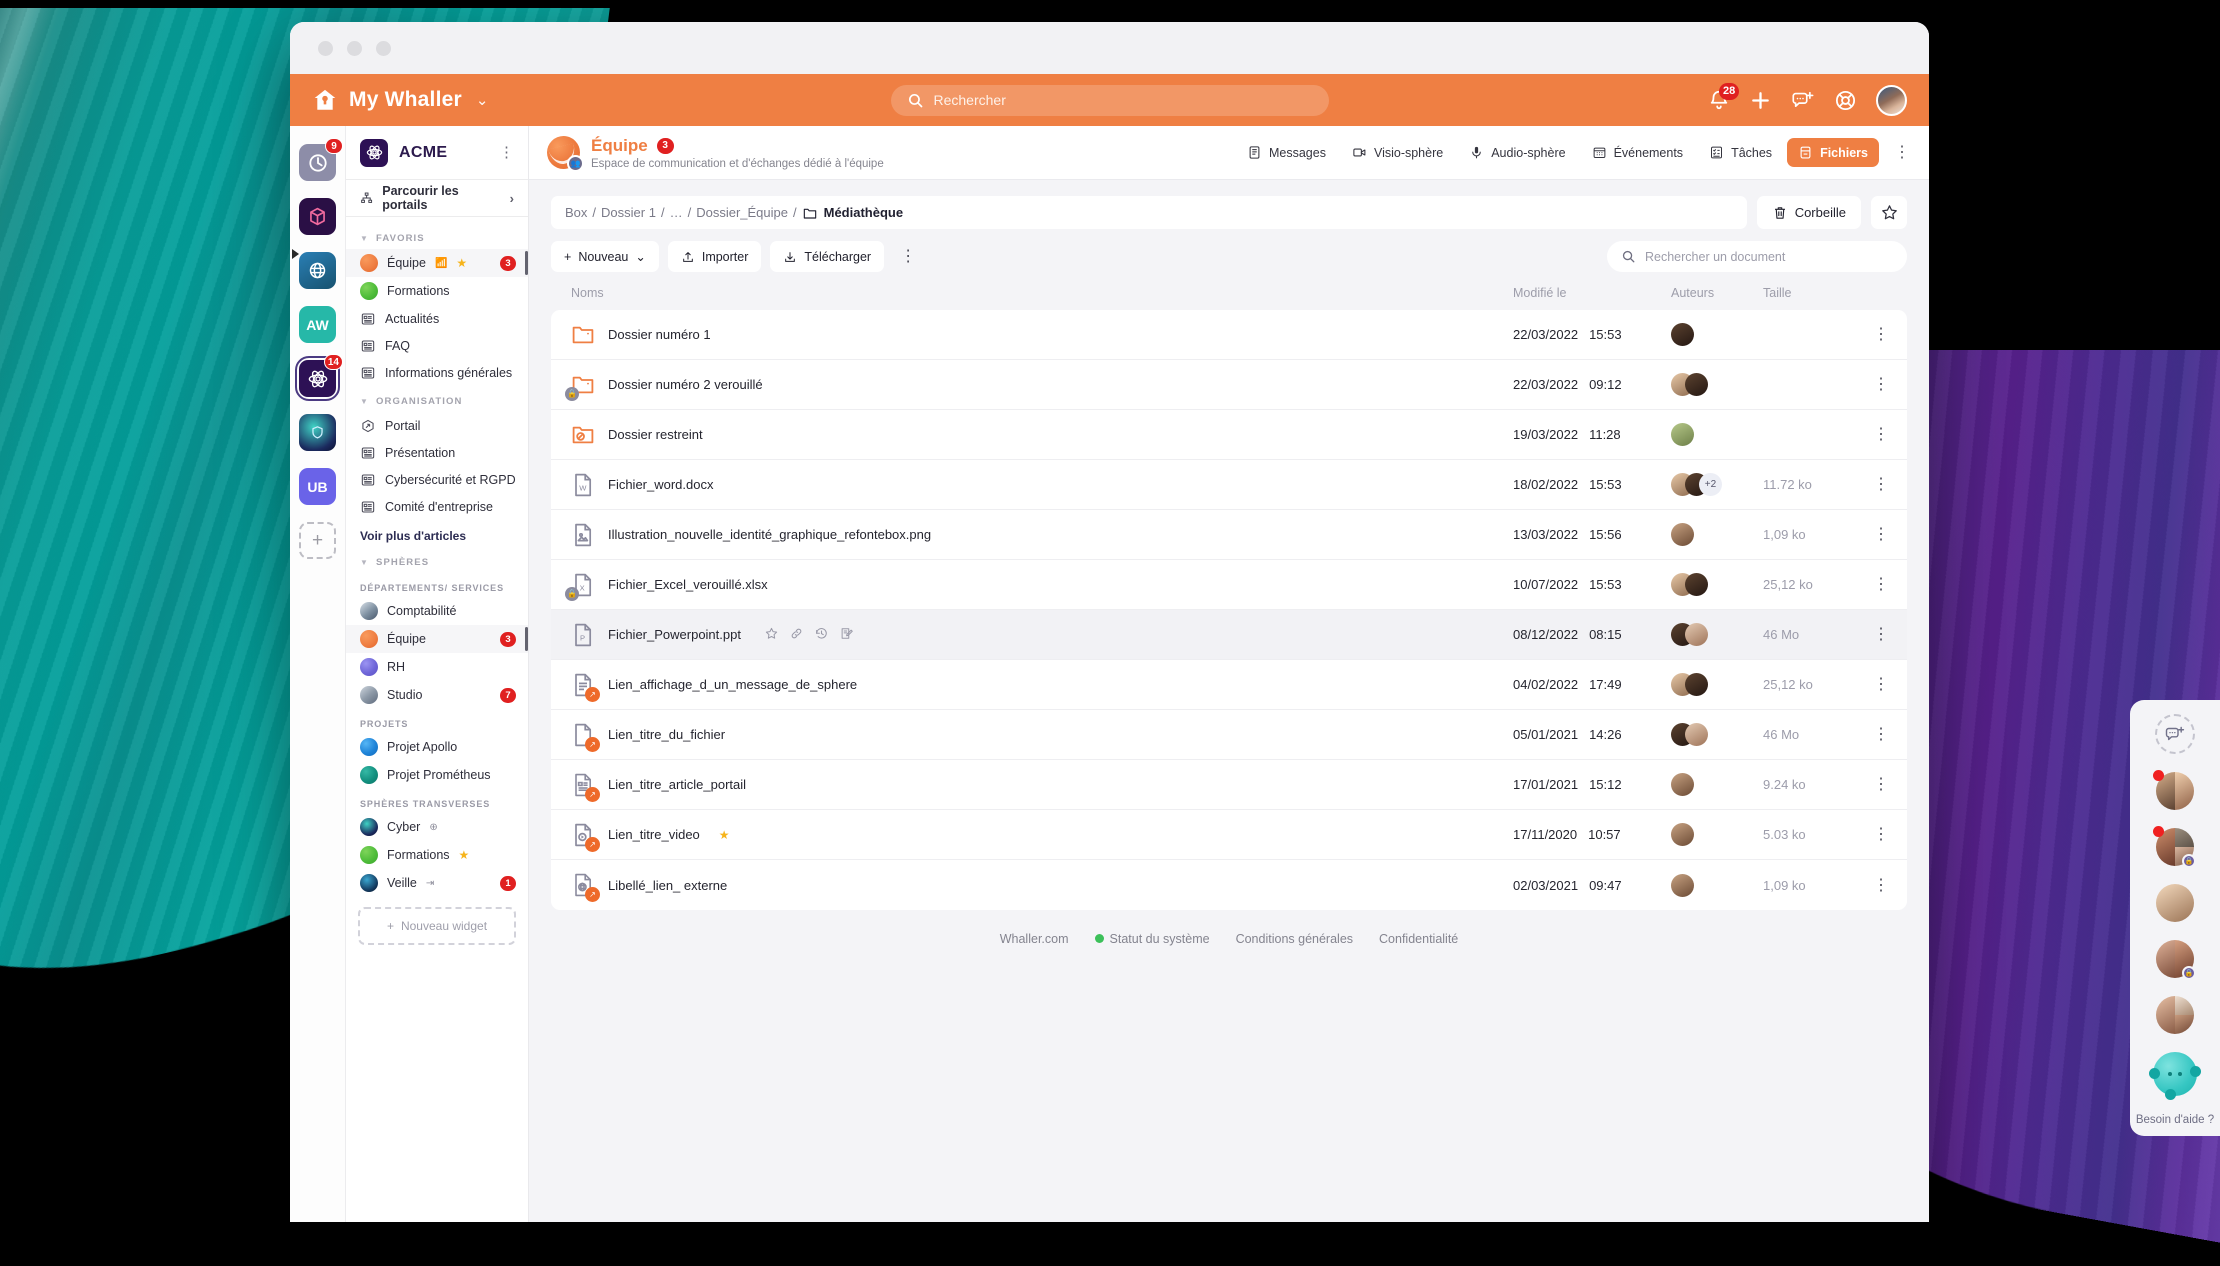 The width and height of the screenshot is (2220, 1266). Describe the element at coordinates (1042, 435) in the screenshot. I see `file-name-cell: Dossier restreint` at that location.